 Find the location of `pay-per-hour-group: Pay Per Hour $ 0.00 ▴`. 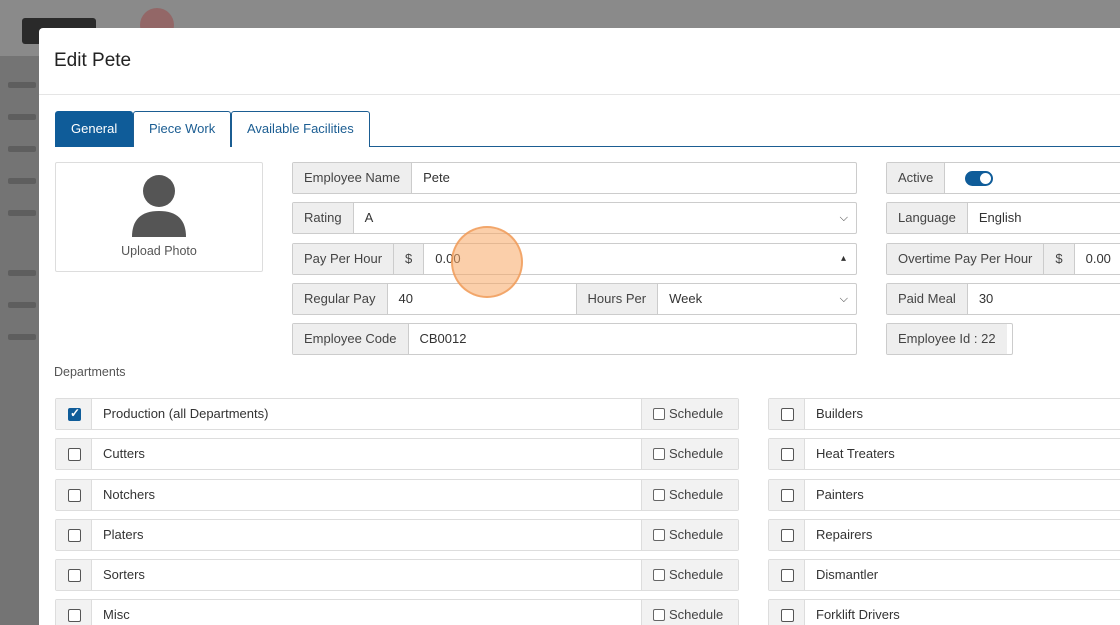

pay-per-hour-group: Pay Per Hour $ 0.00 ▴ is located at coordinates (574, 259).